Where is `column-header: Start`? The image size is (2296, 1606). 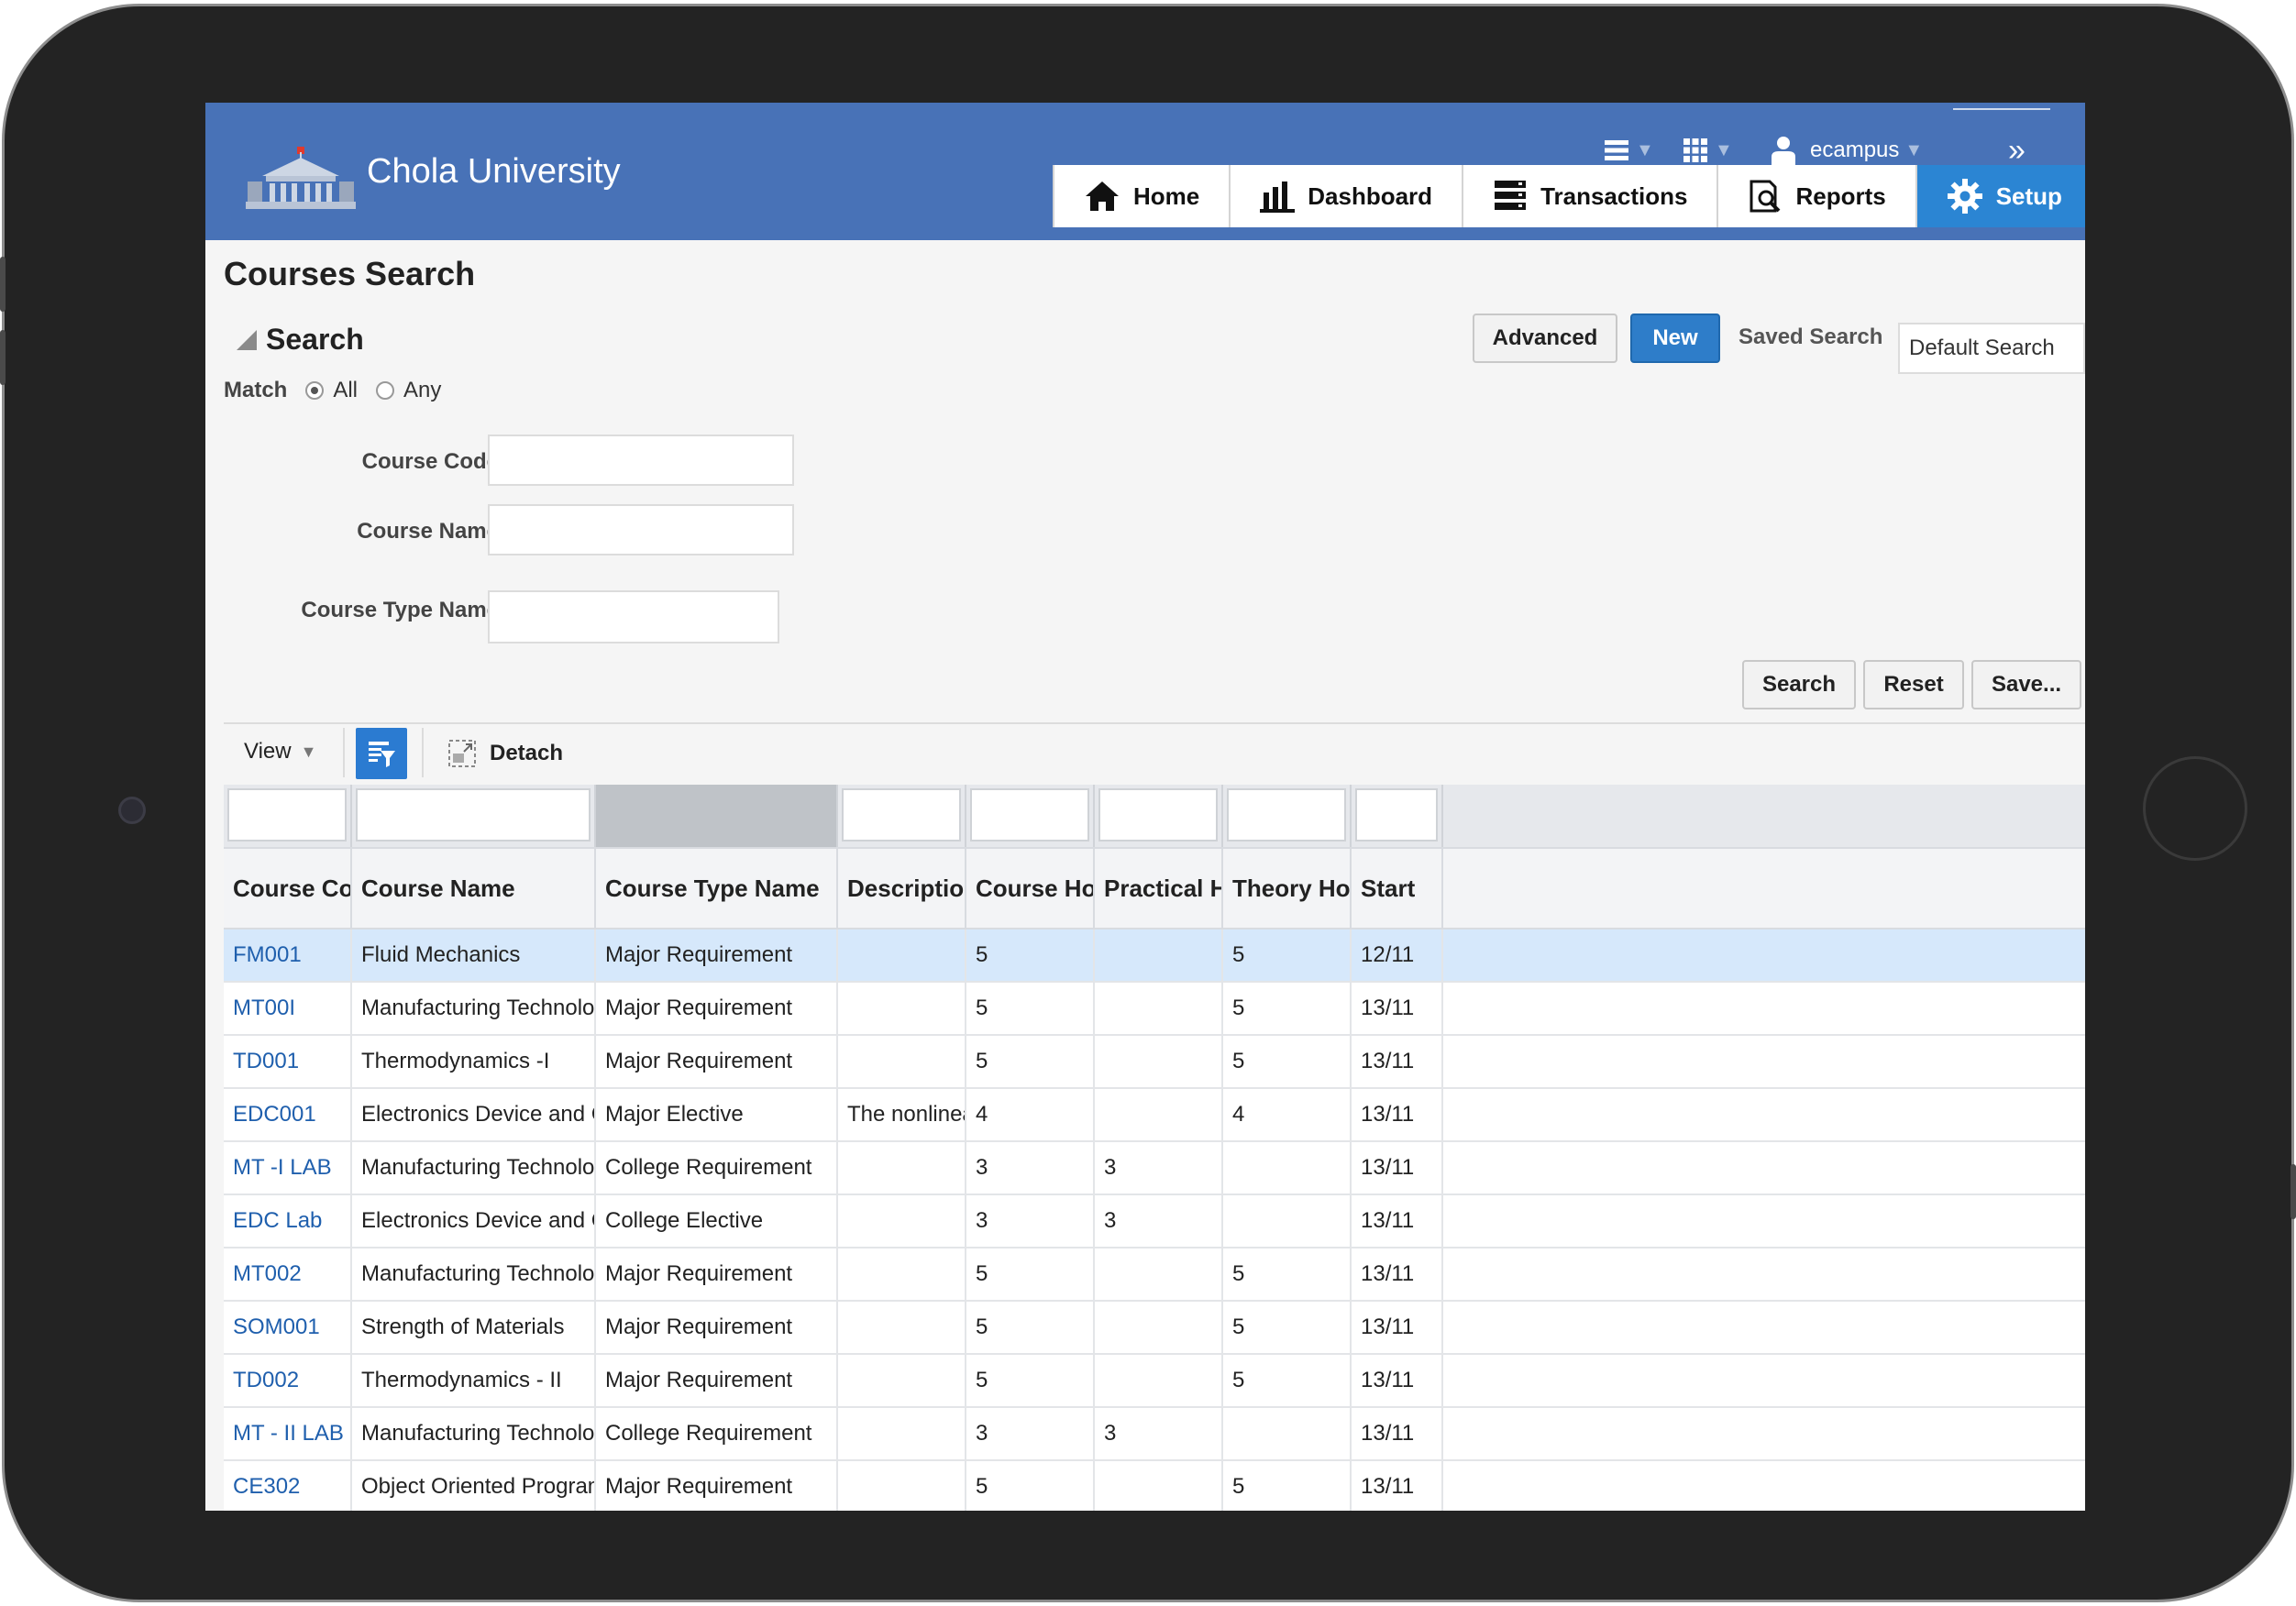
column-header: Start is located at coordinates (1397, 888).